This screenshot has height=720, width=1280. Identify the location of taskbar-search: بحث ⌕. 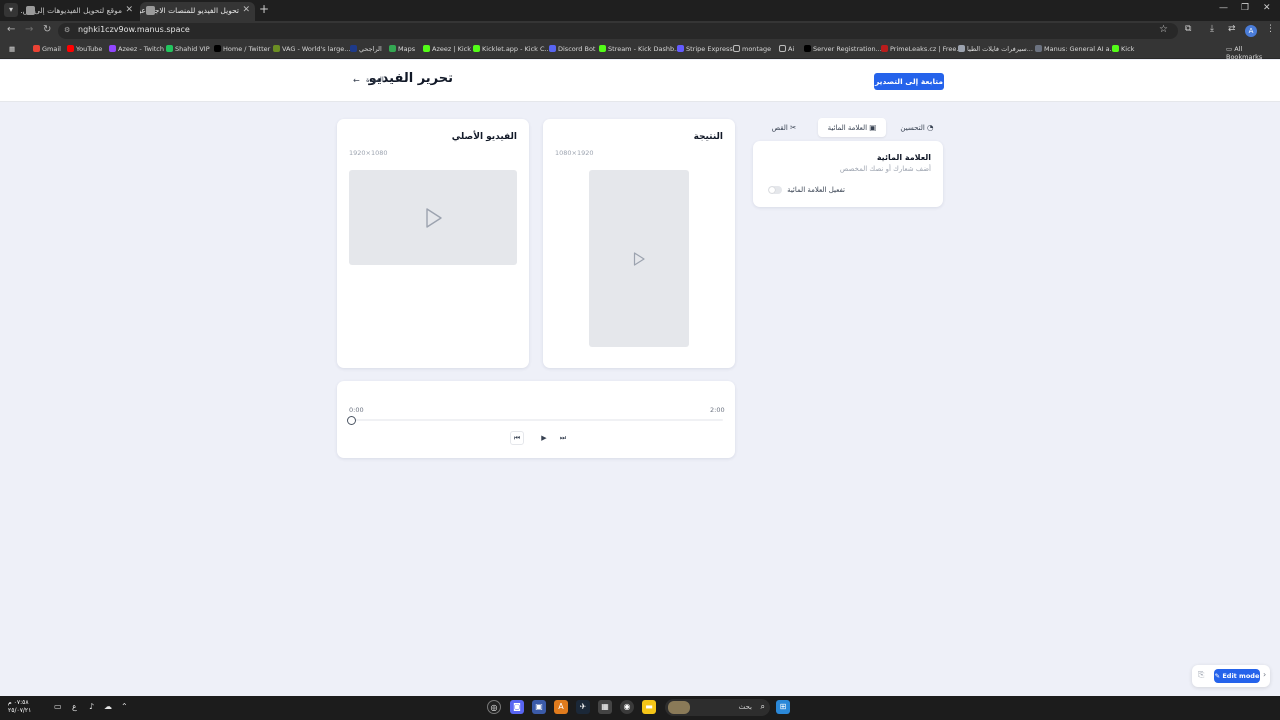
(717, 707).